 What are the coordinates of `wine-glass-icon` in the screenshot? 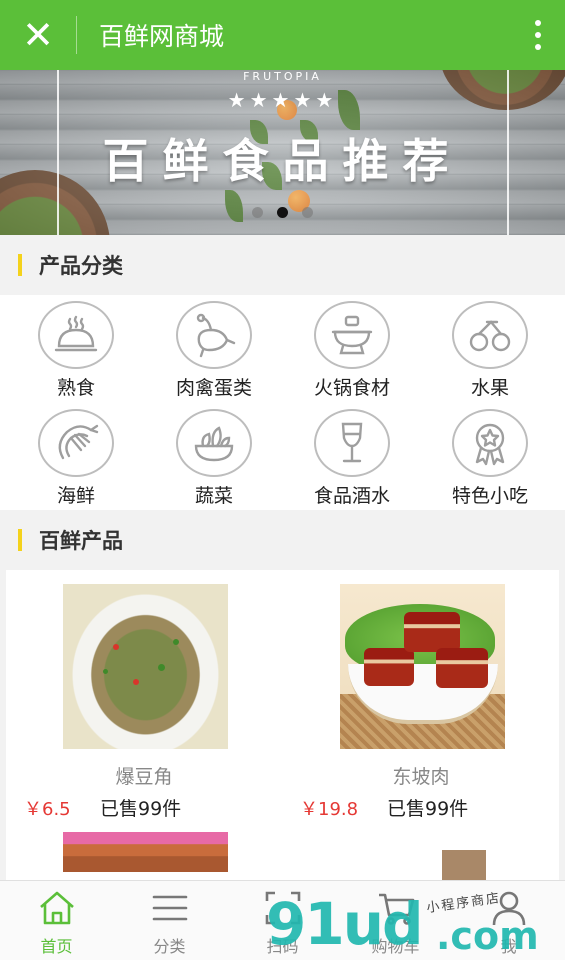 It's located at (352, 443).